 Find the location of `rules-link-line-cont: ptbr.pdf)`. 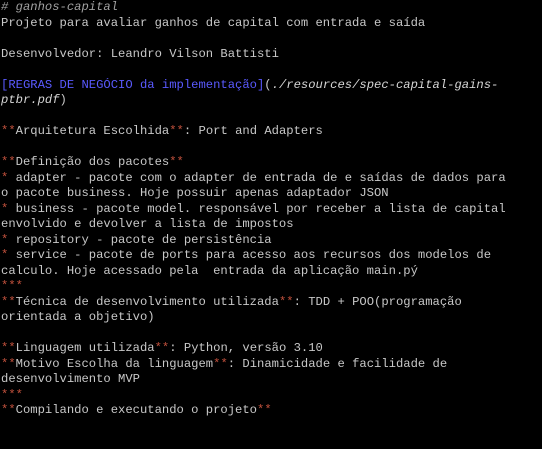

rules-link-line-cont: ptbr.pdf) is located at coordinates (271, 101).